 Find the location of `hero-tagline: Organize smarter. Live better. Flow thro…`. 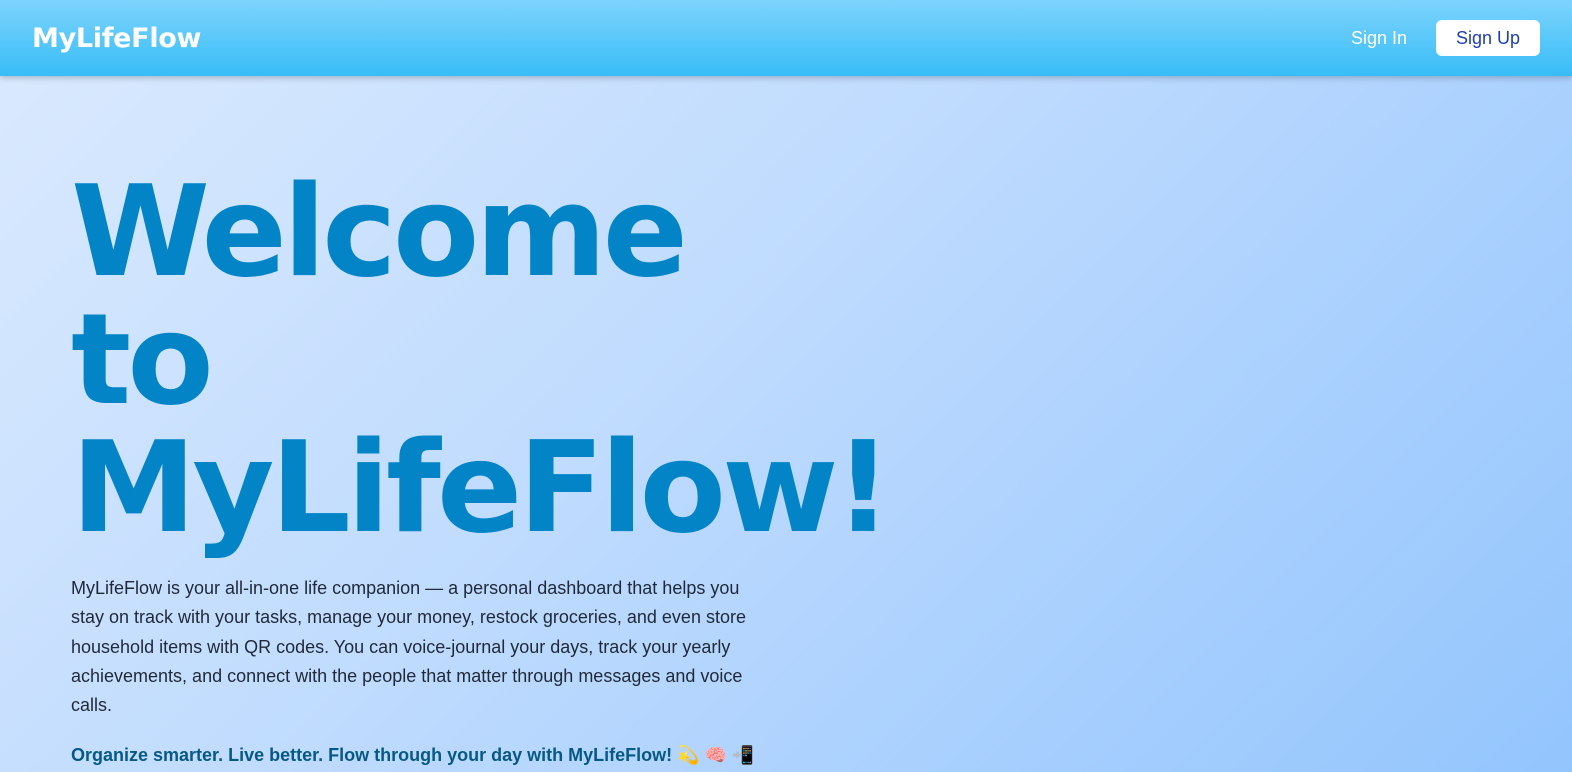

hero-tagline: Organize smarter. Live better. Flow thro… is located at coordinates (413, 755).